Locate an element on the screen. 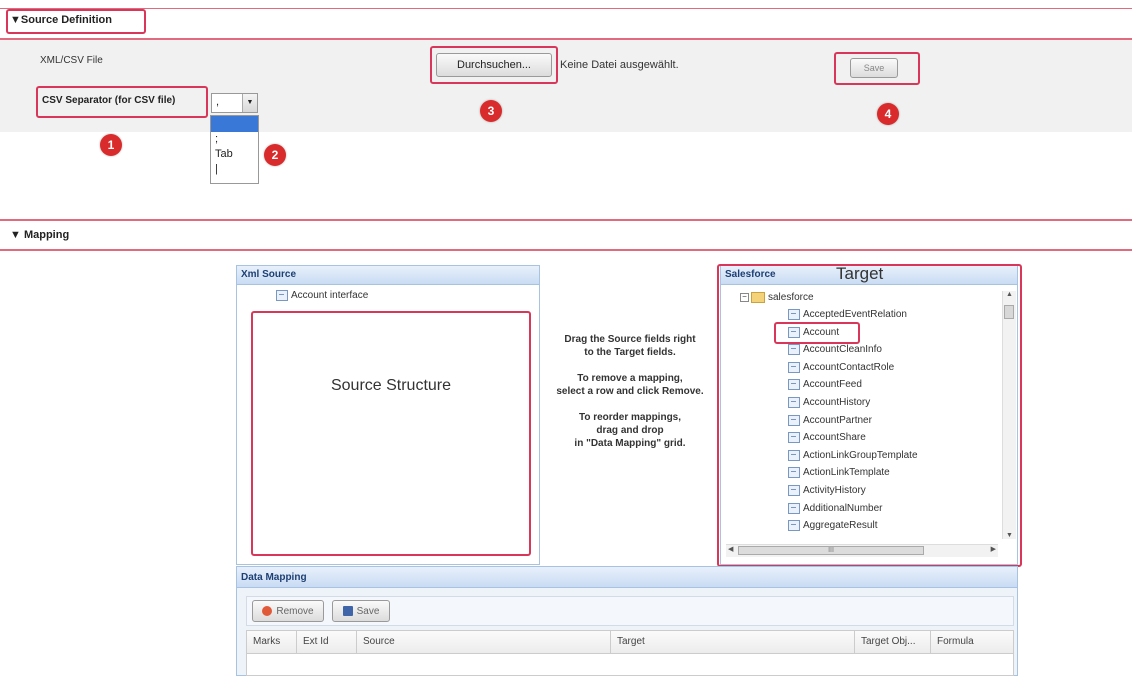  salesforce-object-acceptedeventrelation: AcceptedEventRelation is located at coordinates (847, 314).